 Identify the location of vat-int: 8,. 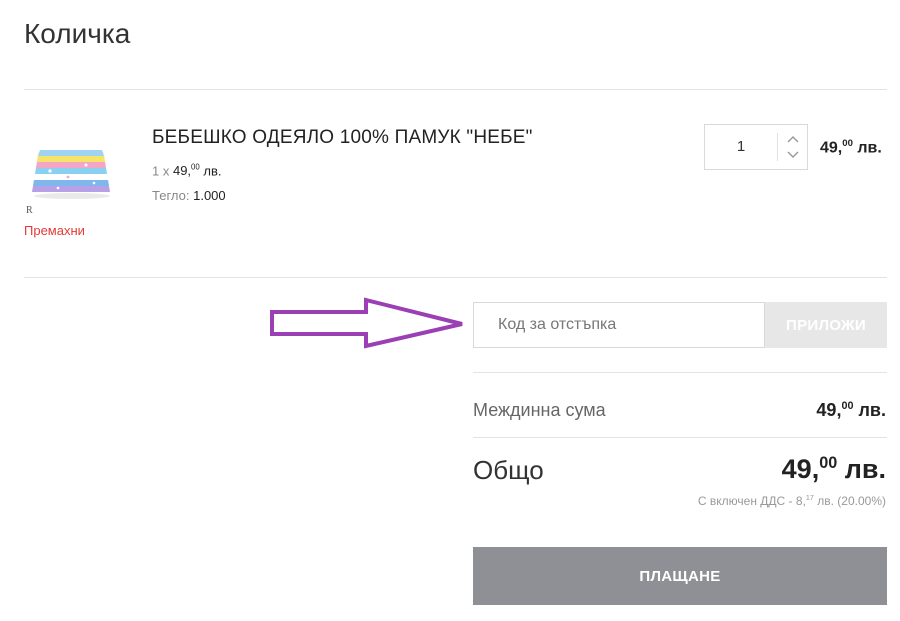
(800, 501).